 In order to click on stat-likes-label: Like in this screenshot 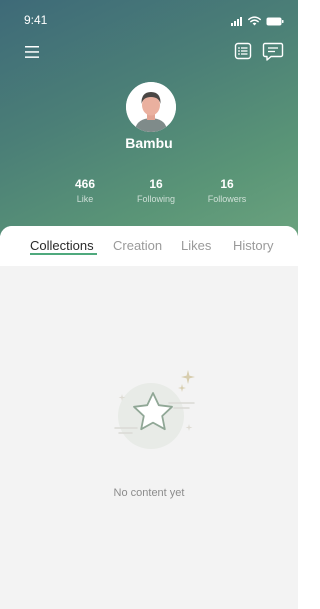, I will do `click(85, 199)`.